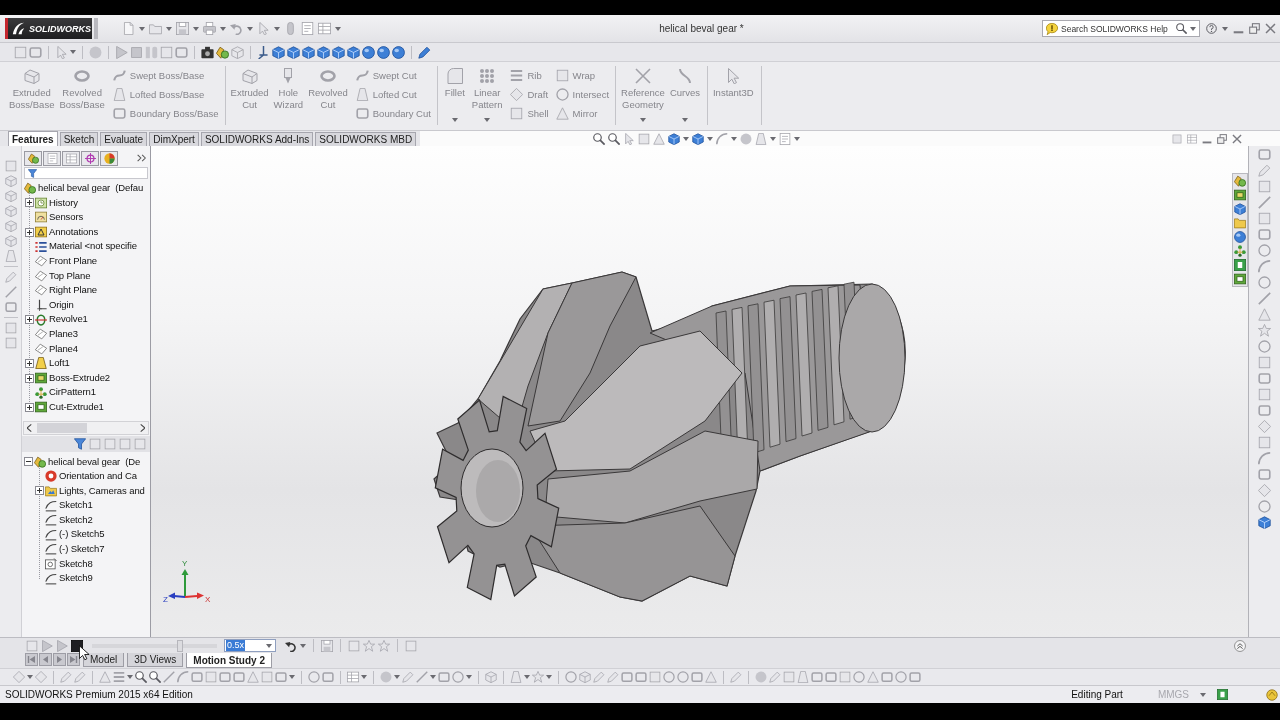 The height and width of the screenshot is (720, 1280). Describe the element at coordinates (142, 427) in the screenshot. I see `scroll-right-icon` at that location.